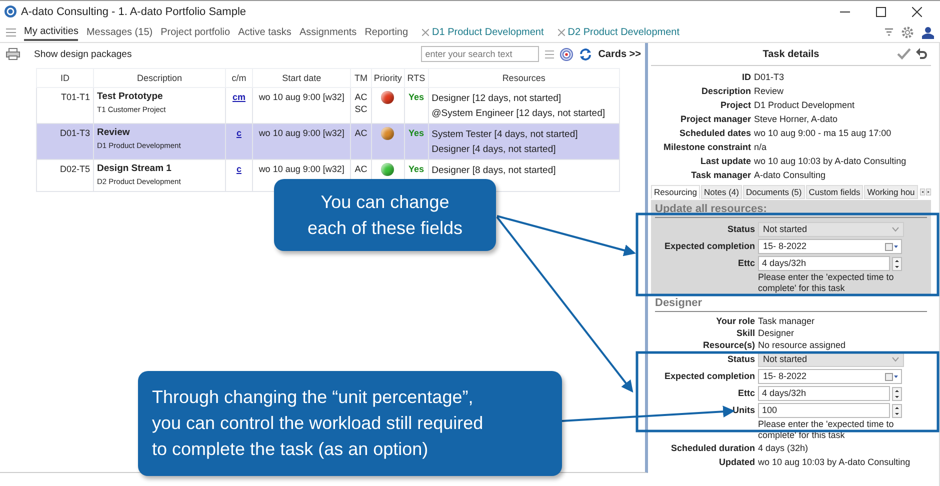 This screenshot has height=486, width=940. What do you see at coordinates (928, 192) in the screenshot?
I see `scroll-right-icon` at bounding box center [928, 192].